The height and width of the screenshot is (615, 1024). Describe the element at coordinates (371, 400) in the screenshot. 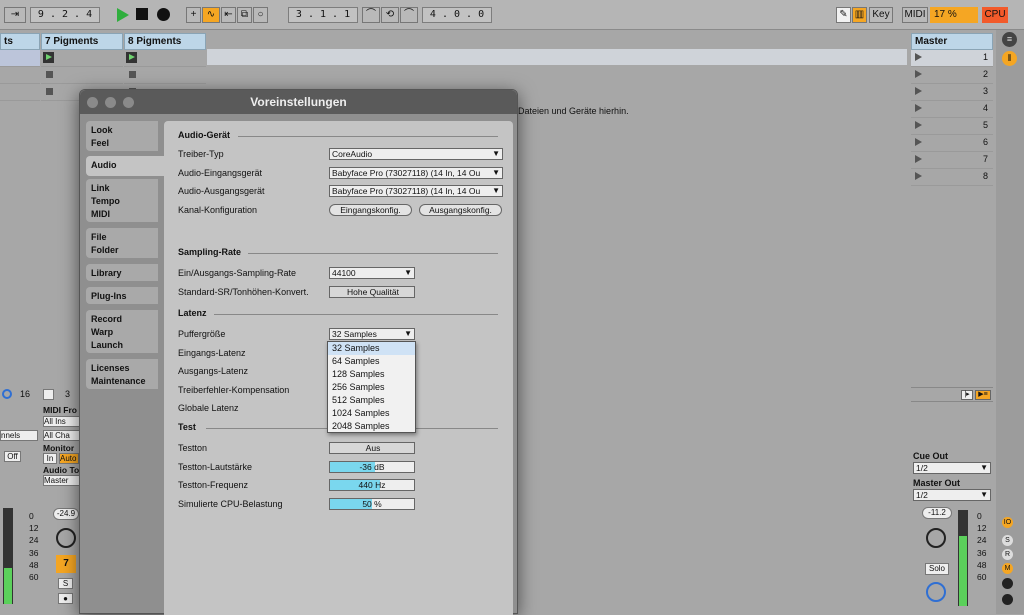

I see `dropdown-option: 512 Samples` at that location.